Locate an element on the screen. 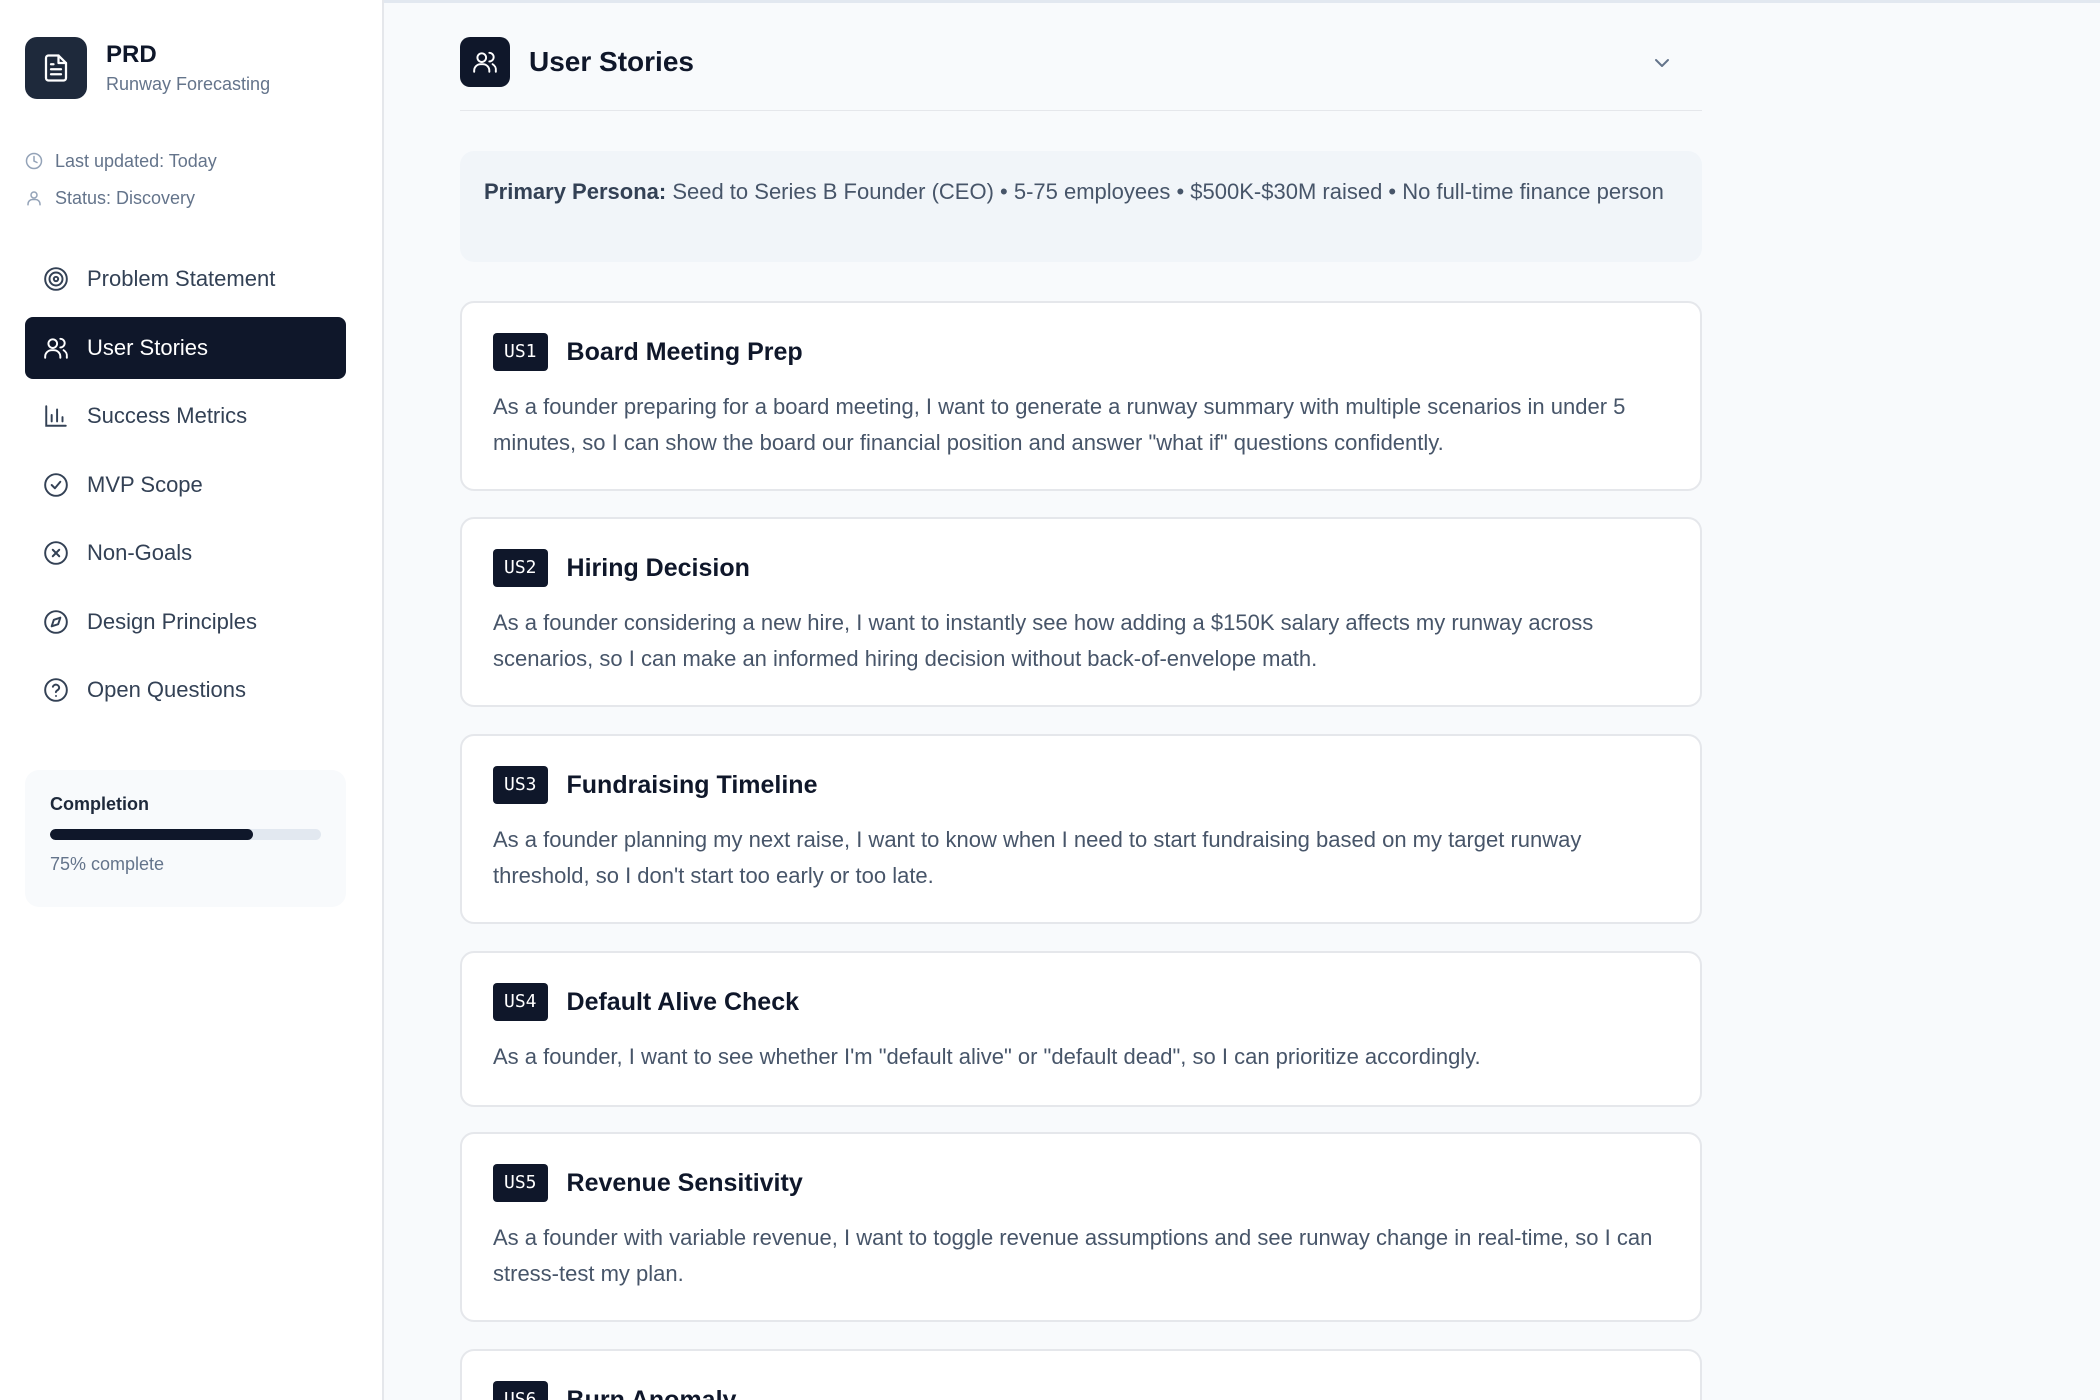 The image size is (2100, 1400). sidebar-item-label: Non-Goals is located at coordinates (140, 552).